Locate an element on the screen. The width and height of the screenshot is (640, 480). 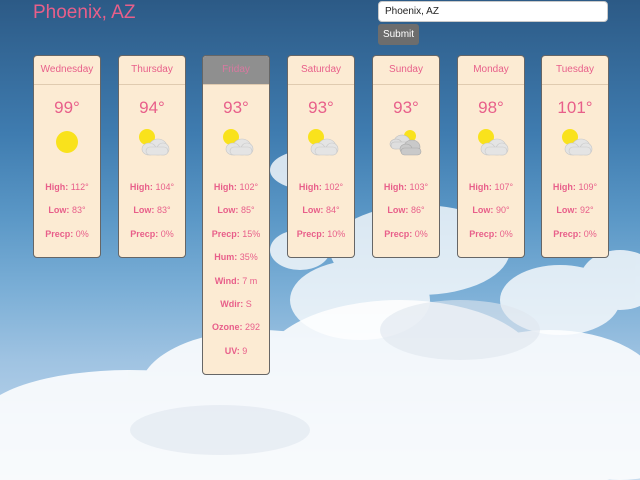
stat-row: Low: 85° is located at coordinates (236, 210).